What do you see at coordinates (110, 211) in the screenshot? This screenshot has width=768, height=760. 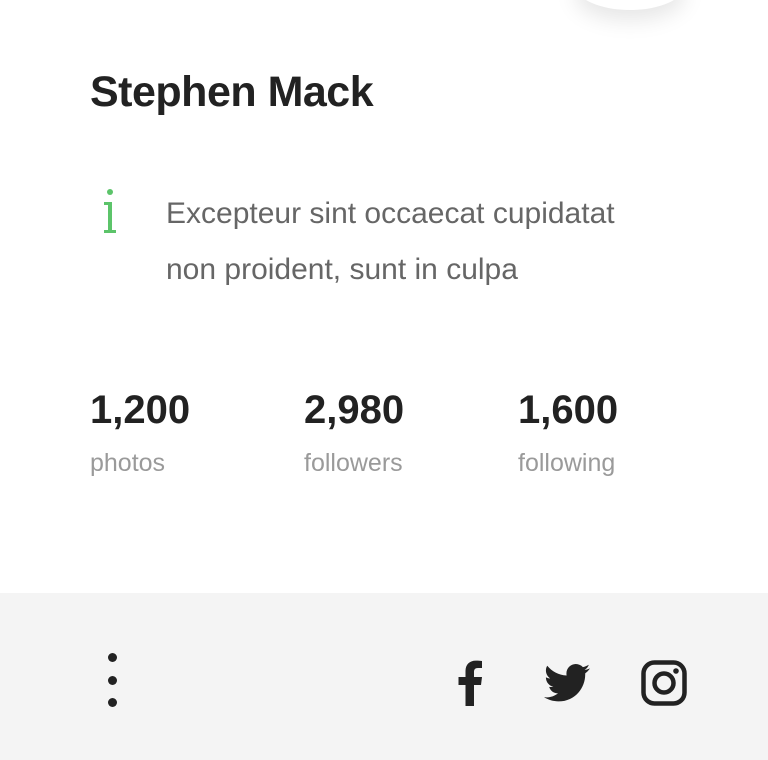 I see `info-icon` at bounding box center [110, 211].